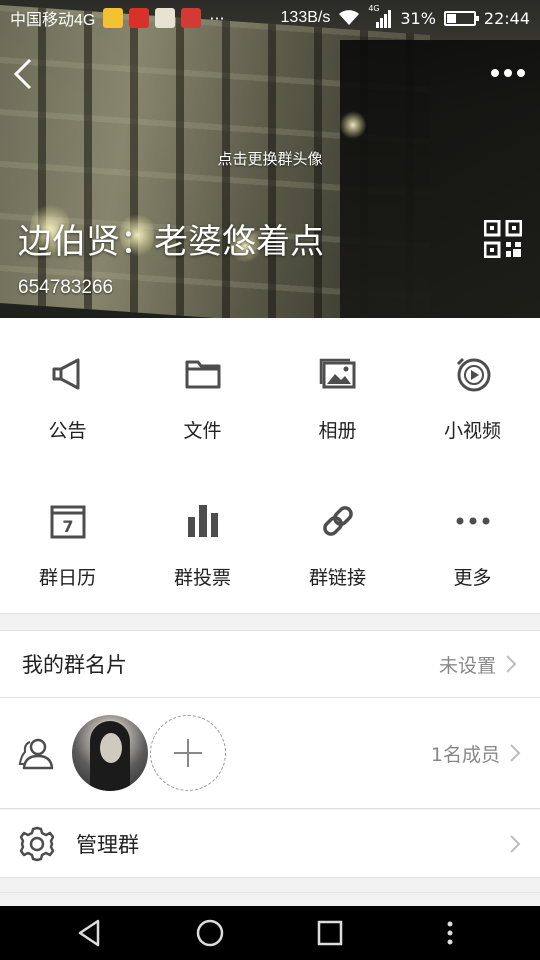 This screenshot has width=540, height=960. Describe the element at coordinates (171, 242) in the screenshot. I see `group-name: 边伯贤：老婆悠着点` at that location.